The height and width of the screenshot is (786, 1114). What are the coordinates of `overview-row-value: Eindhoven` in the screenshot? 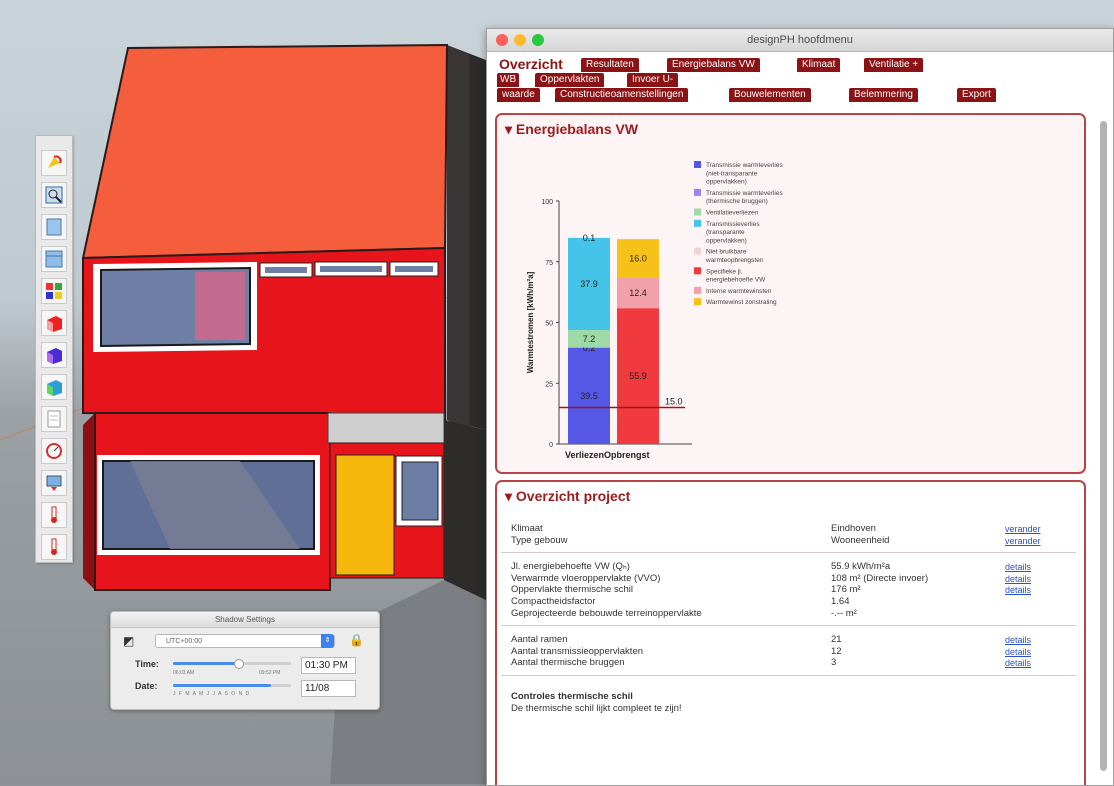 It's located at (853, 528).